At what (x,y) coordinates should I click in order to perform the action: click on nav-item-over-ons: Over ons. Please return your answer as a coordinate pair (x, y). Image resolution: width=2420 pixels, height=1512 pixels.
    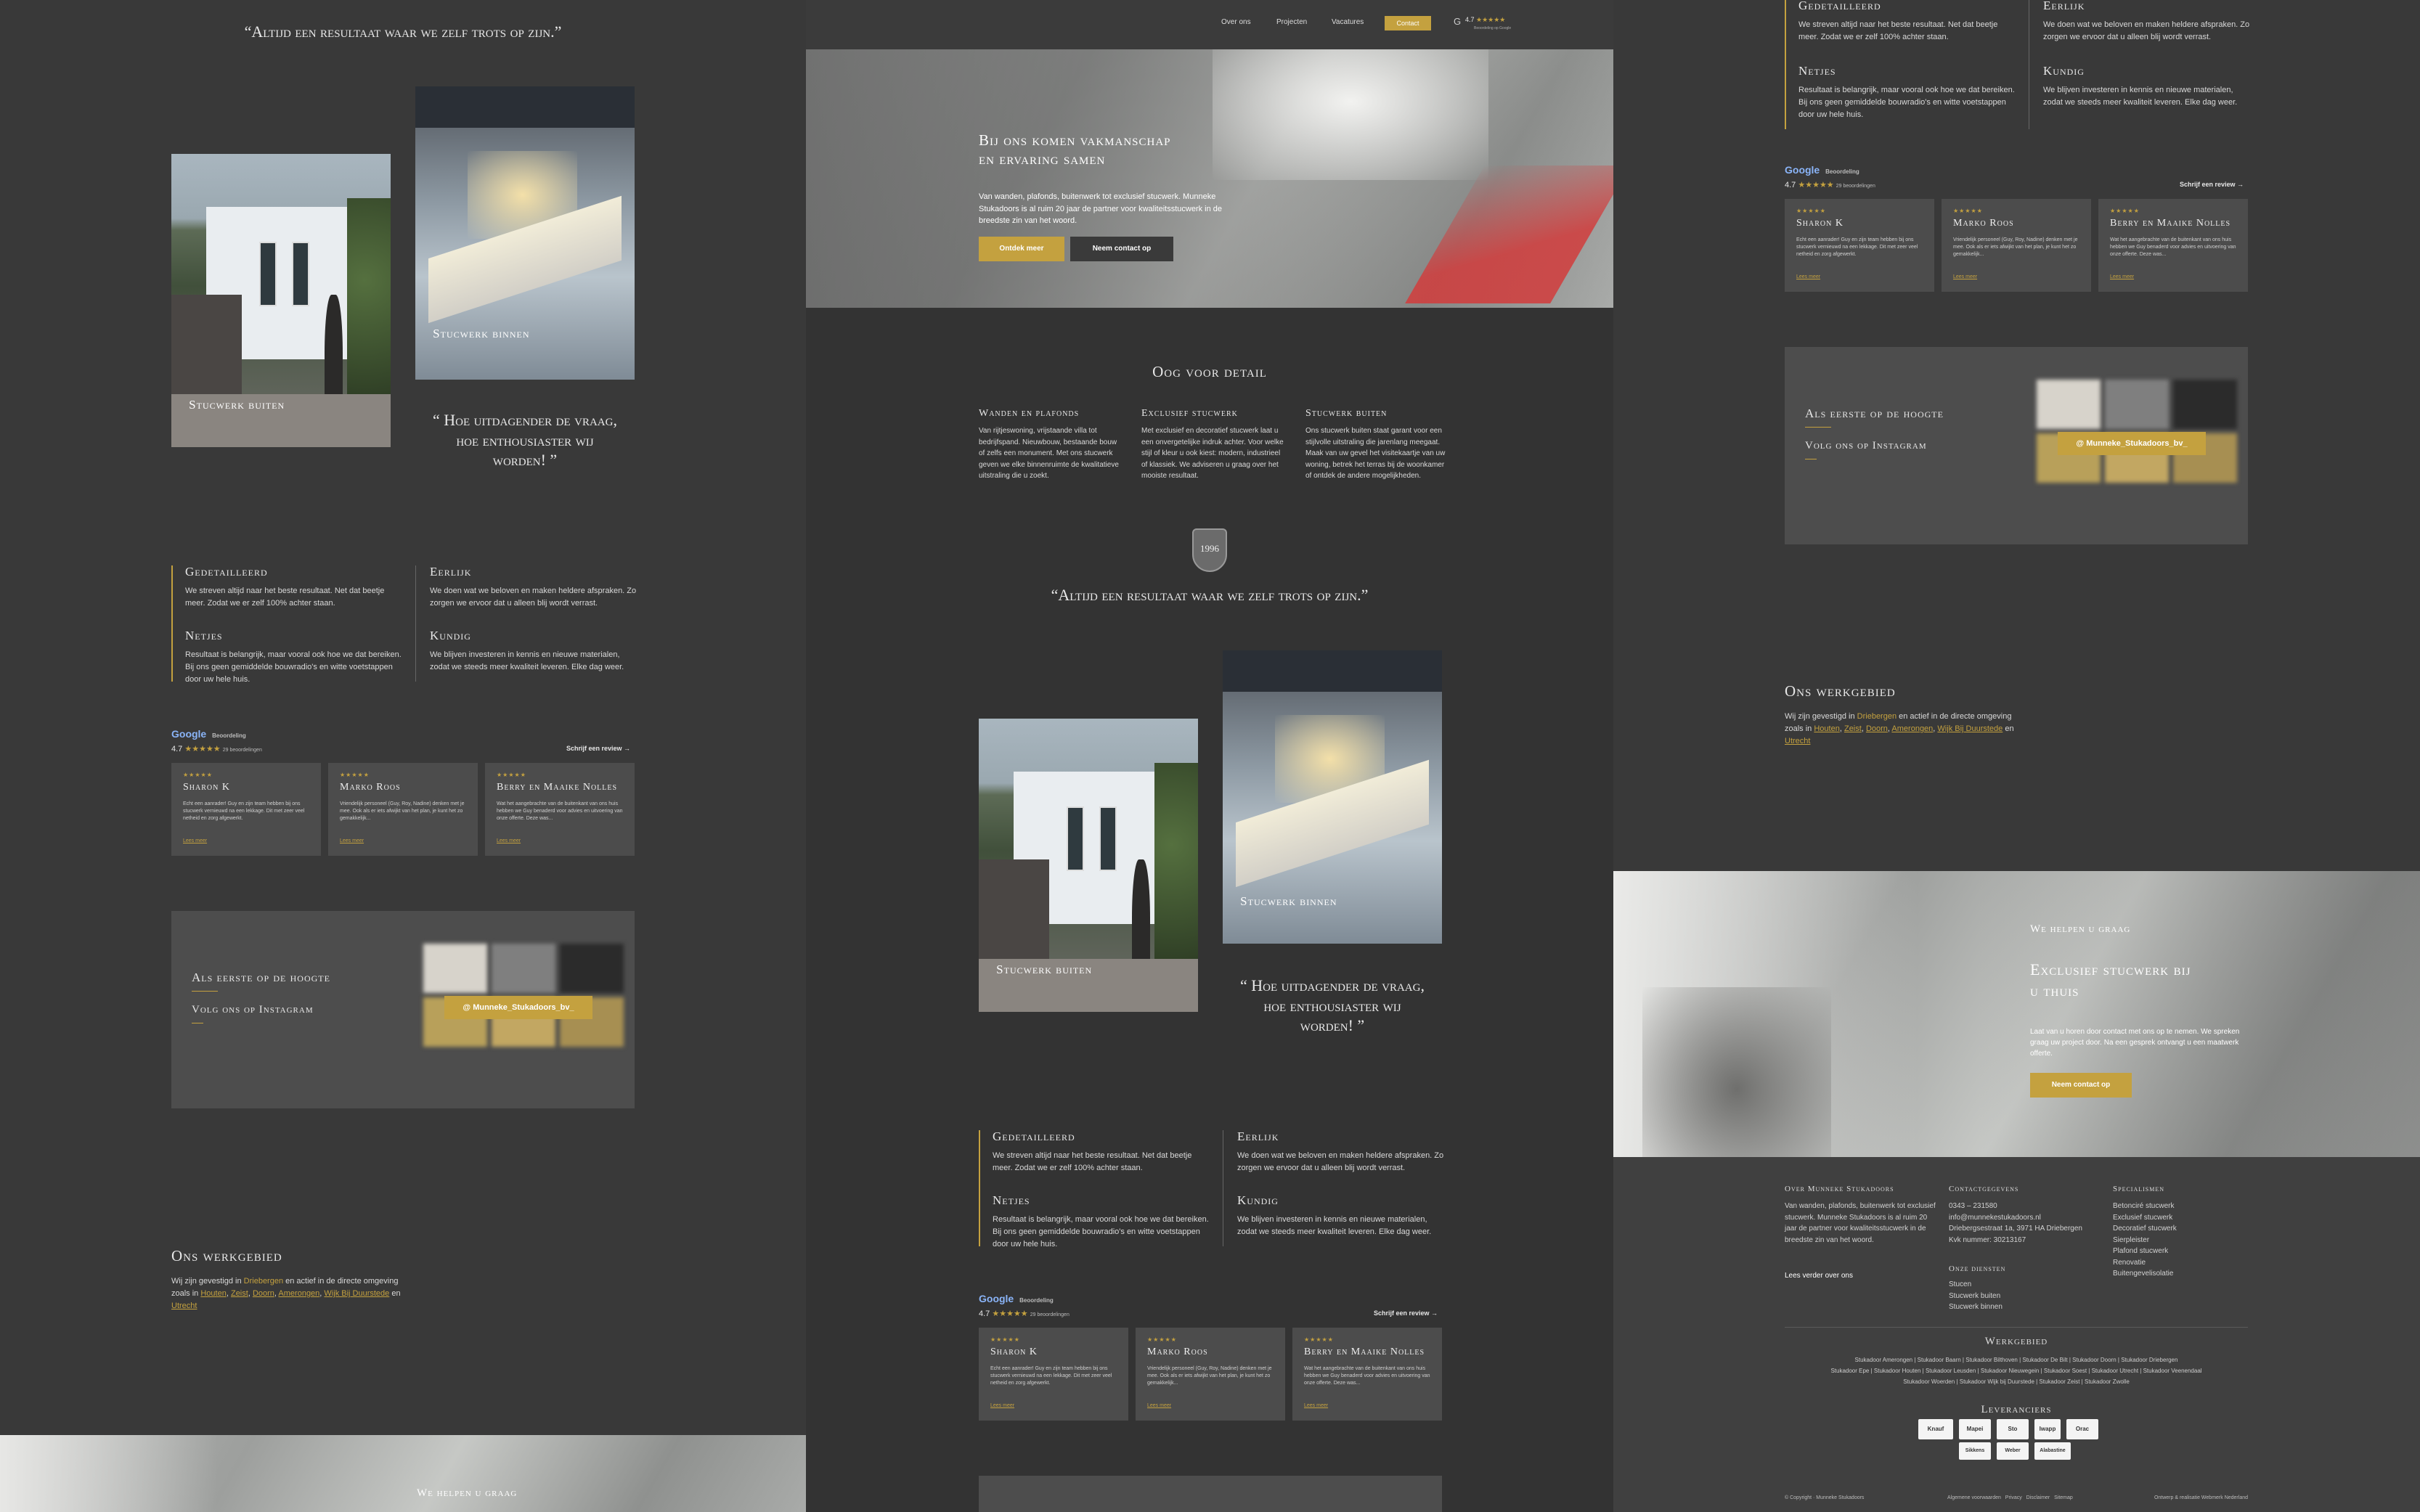
    Looking at the image, I should click on (1236, 22).